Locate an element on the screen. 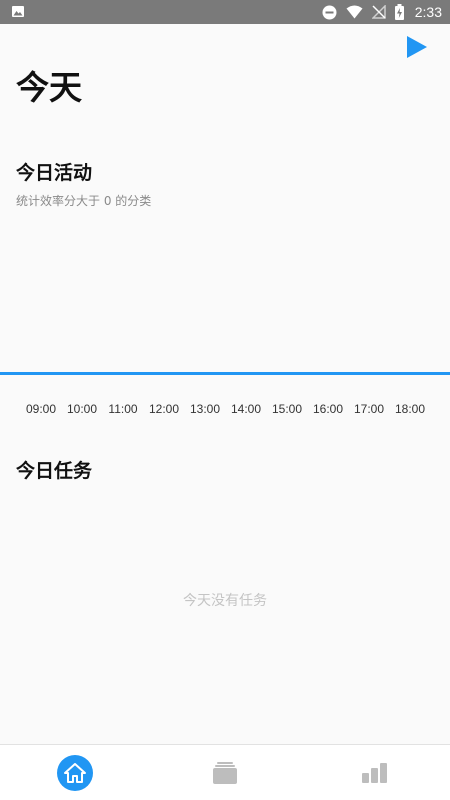  activity-section-title: 今日活动 is located at coordinates (54, 173).